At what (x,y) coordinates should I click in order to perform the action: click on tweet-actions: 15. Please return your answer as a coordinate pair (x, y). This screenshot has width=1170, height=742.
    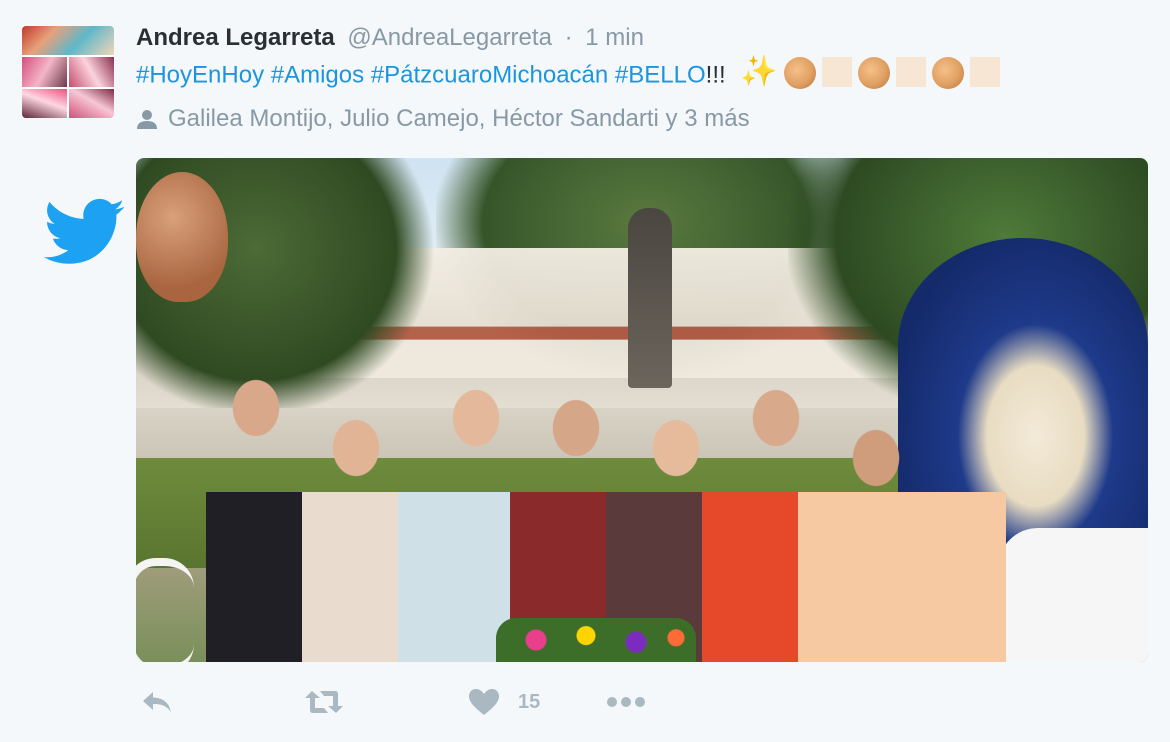
    Looking at the image, I should click on (391, 702).